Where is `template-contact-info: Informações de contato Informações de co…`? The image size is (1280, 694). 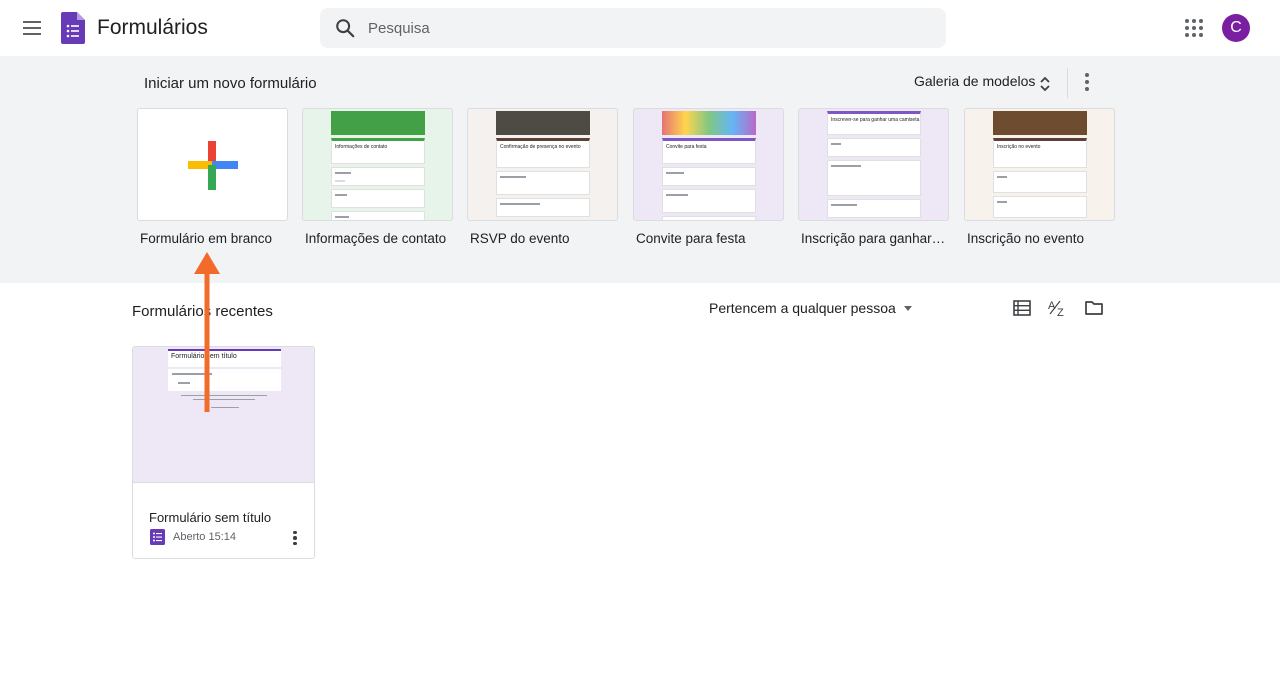 template-contact-info: Informações de contato Informações de co… is located at coordinates (377, 177).